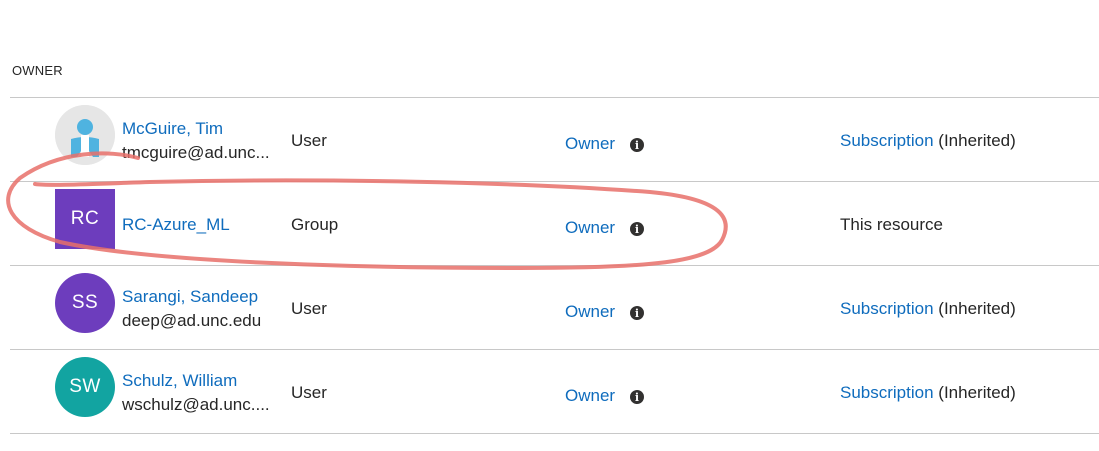 This screenshot has height=451, width=1099. What do you see at coordinates (176, 225) in the screenshot?
I see `group-name-link: RC-Azure_ML` at bounding box center [176, 225].